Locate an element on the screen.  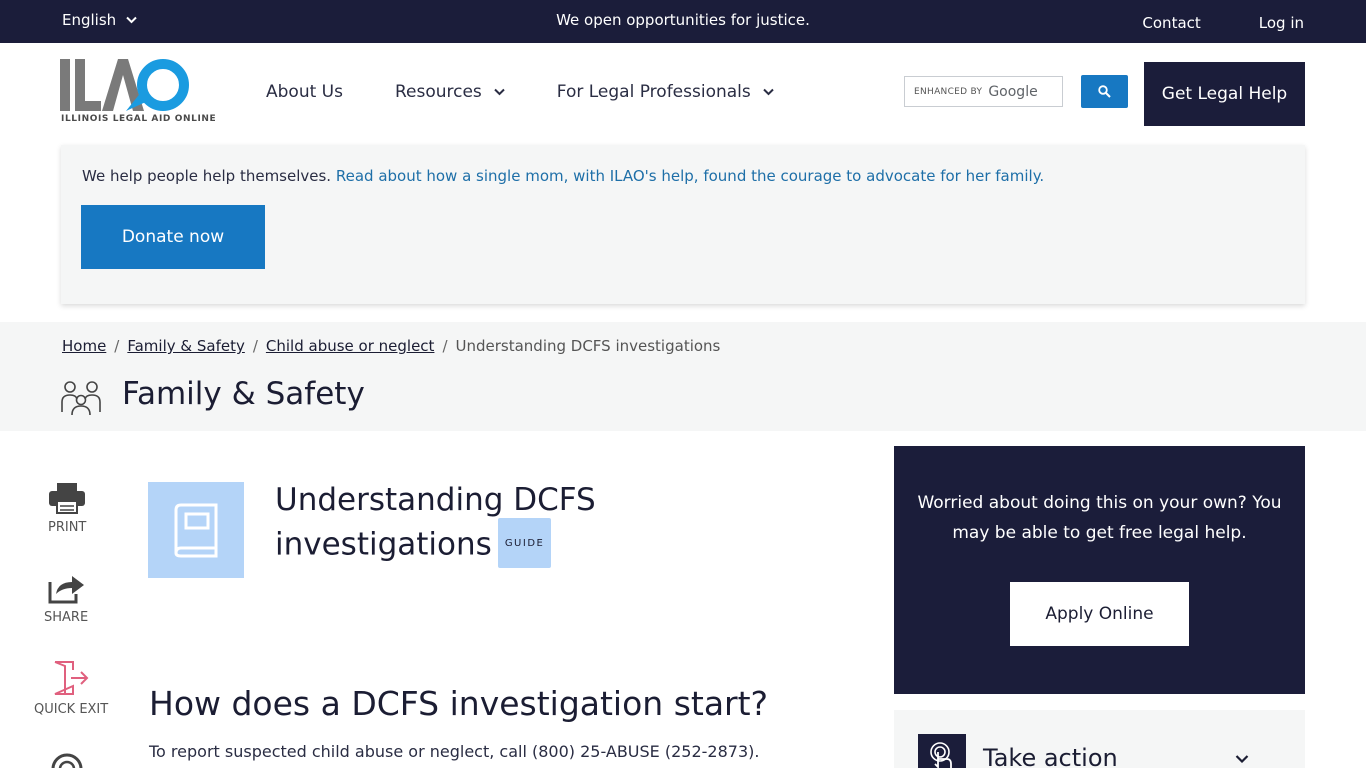
take-action-panel: Take action is located at coordinates (1099, 739).